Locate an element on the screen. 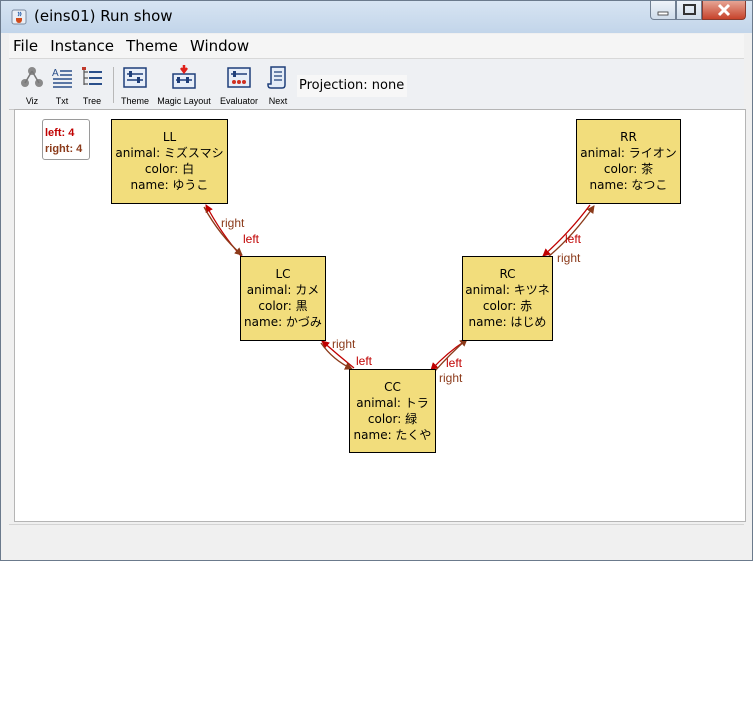  node-rc-animal: animal: キツネ is located at coordinates (507, 290).